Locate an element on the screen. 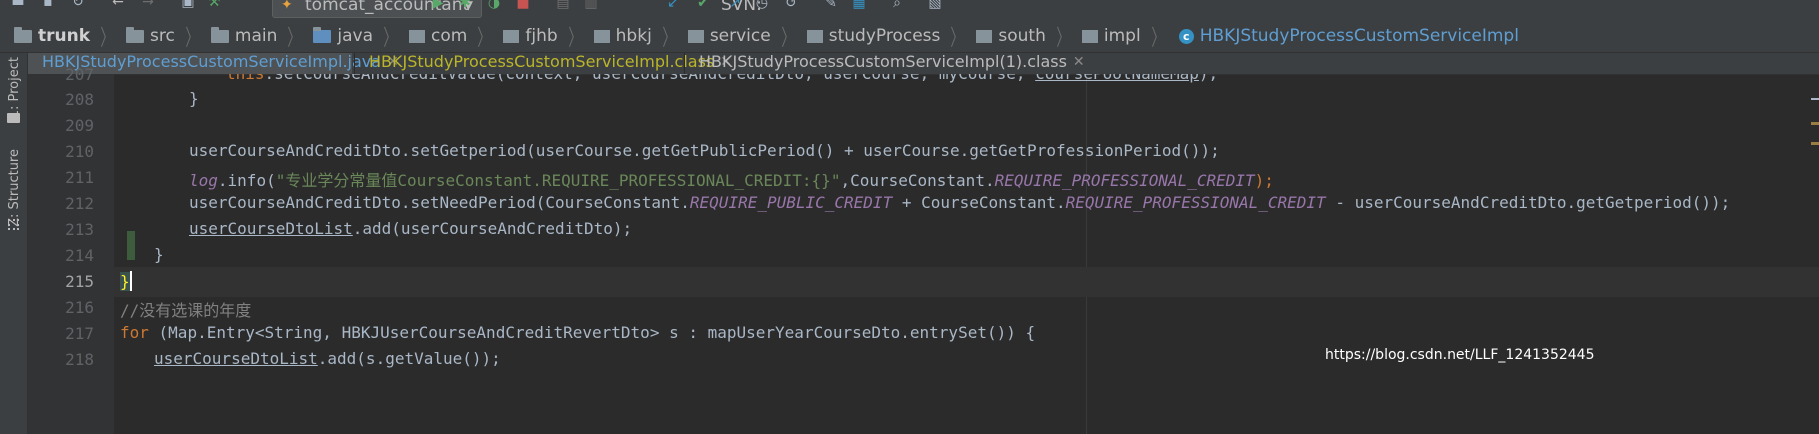 The height and width of the screenshot is (434, 1819). structure-tool-tab: Z: Structure is located at coordinates (13, 189).